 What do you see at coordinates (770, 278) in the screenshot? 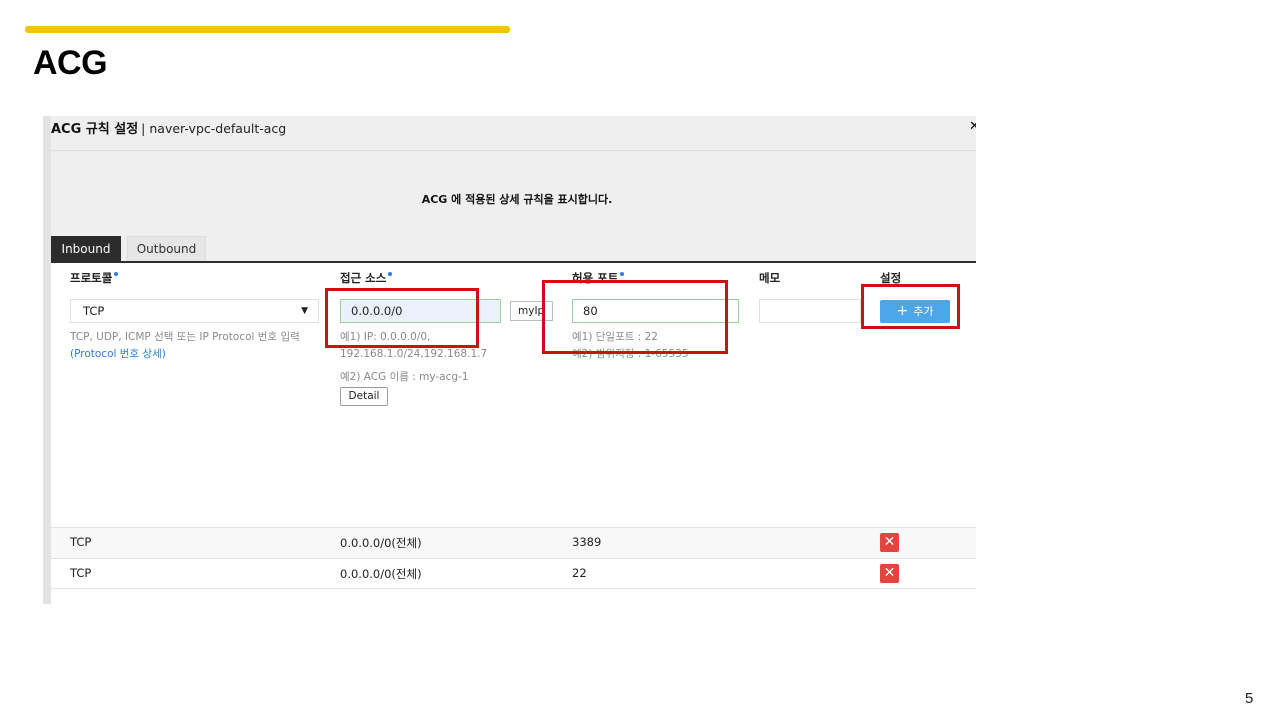
I see `header-memo: 메모` at bounding box center [770, 278].